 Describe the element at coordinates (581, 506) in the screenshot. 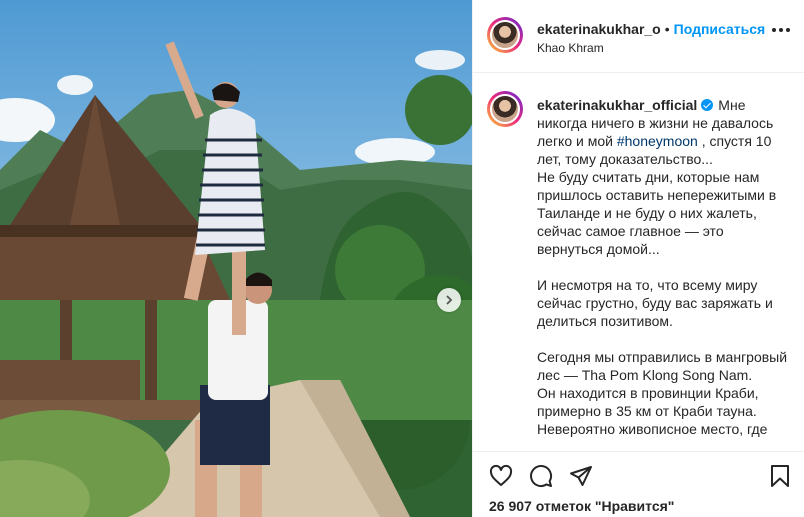

I see `likes-count: 26 907 отметок "Нравится"` at that location.